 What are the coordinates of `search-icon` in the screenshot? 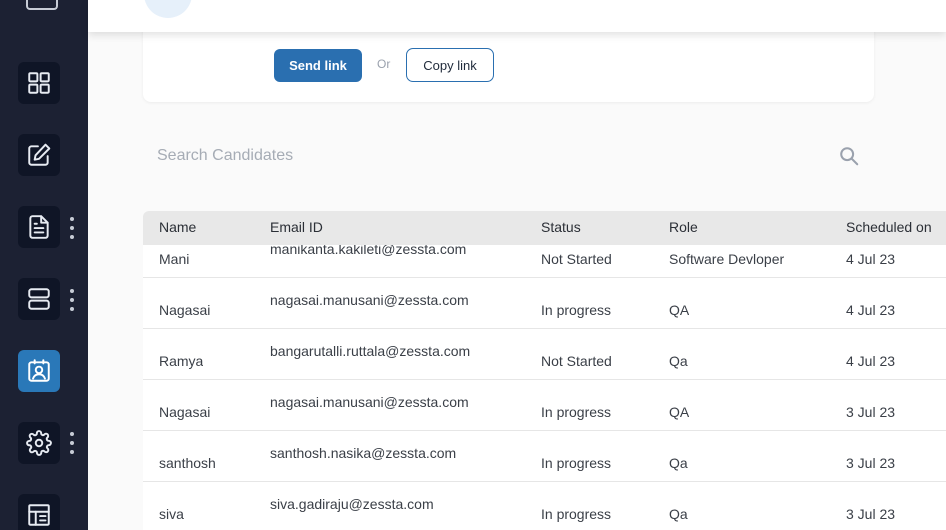 It's located at (849, 156).